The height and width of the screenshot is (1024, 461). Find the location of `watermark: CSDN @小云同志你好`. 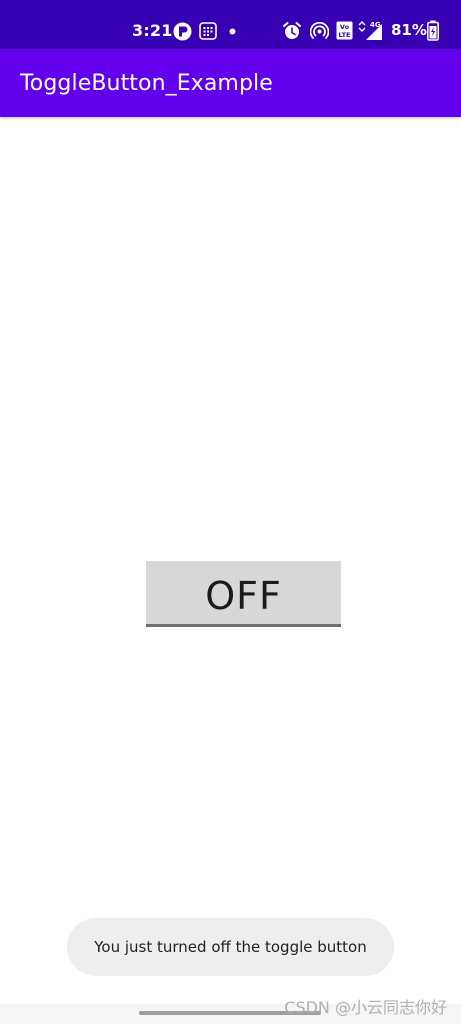

watermark: CSDN @小云同志你好 is located at coordinates (365, 1007).